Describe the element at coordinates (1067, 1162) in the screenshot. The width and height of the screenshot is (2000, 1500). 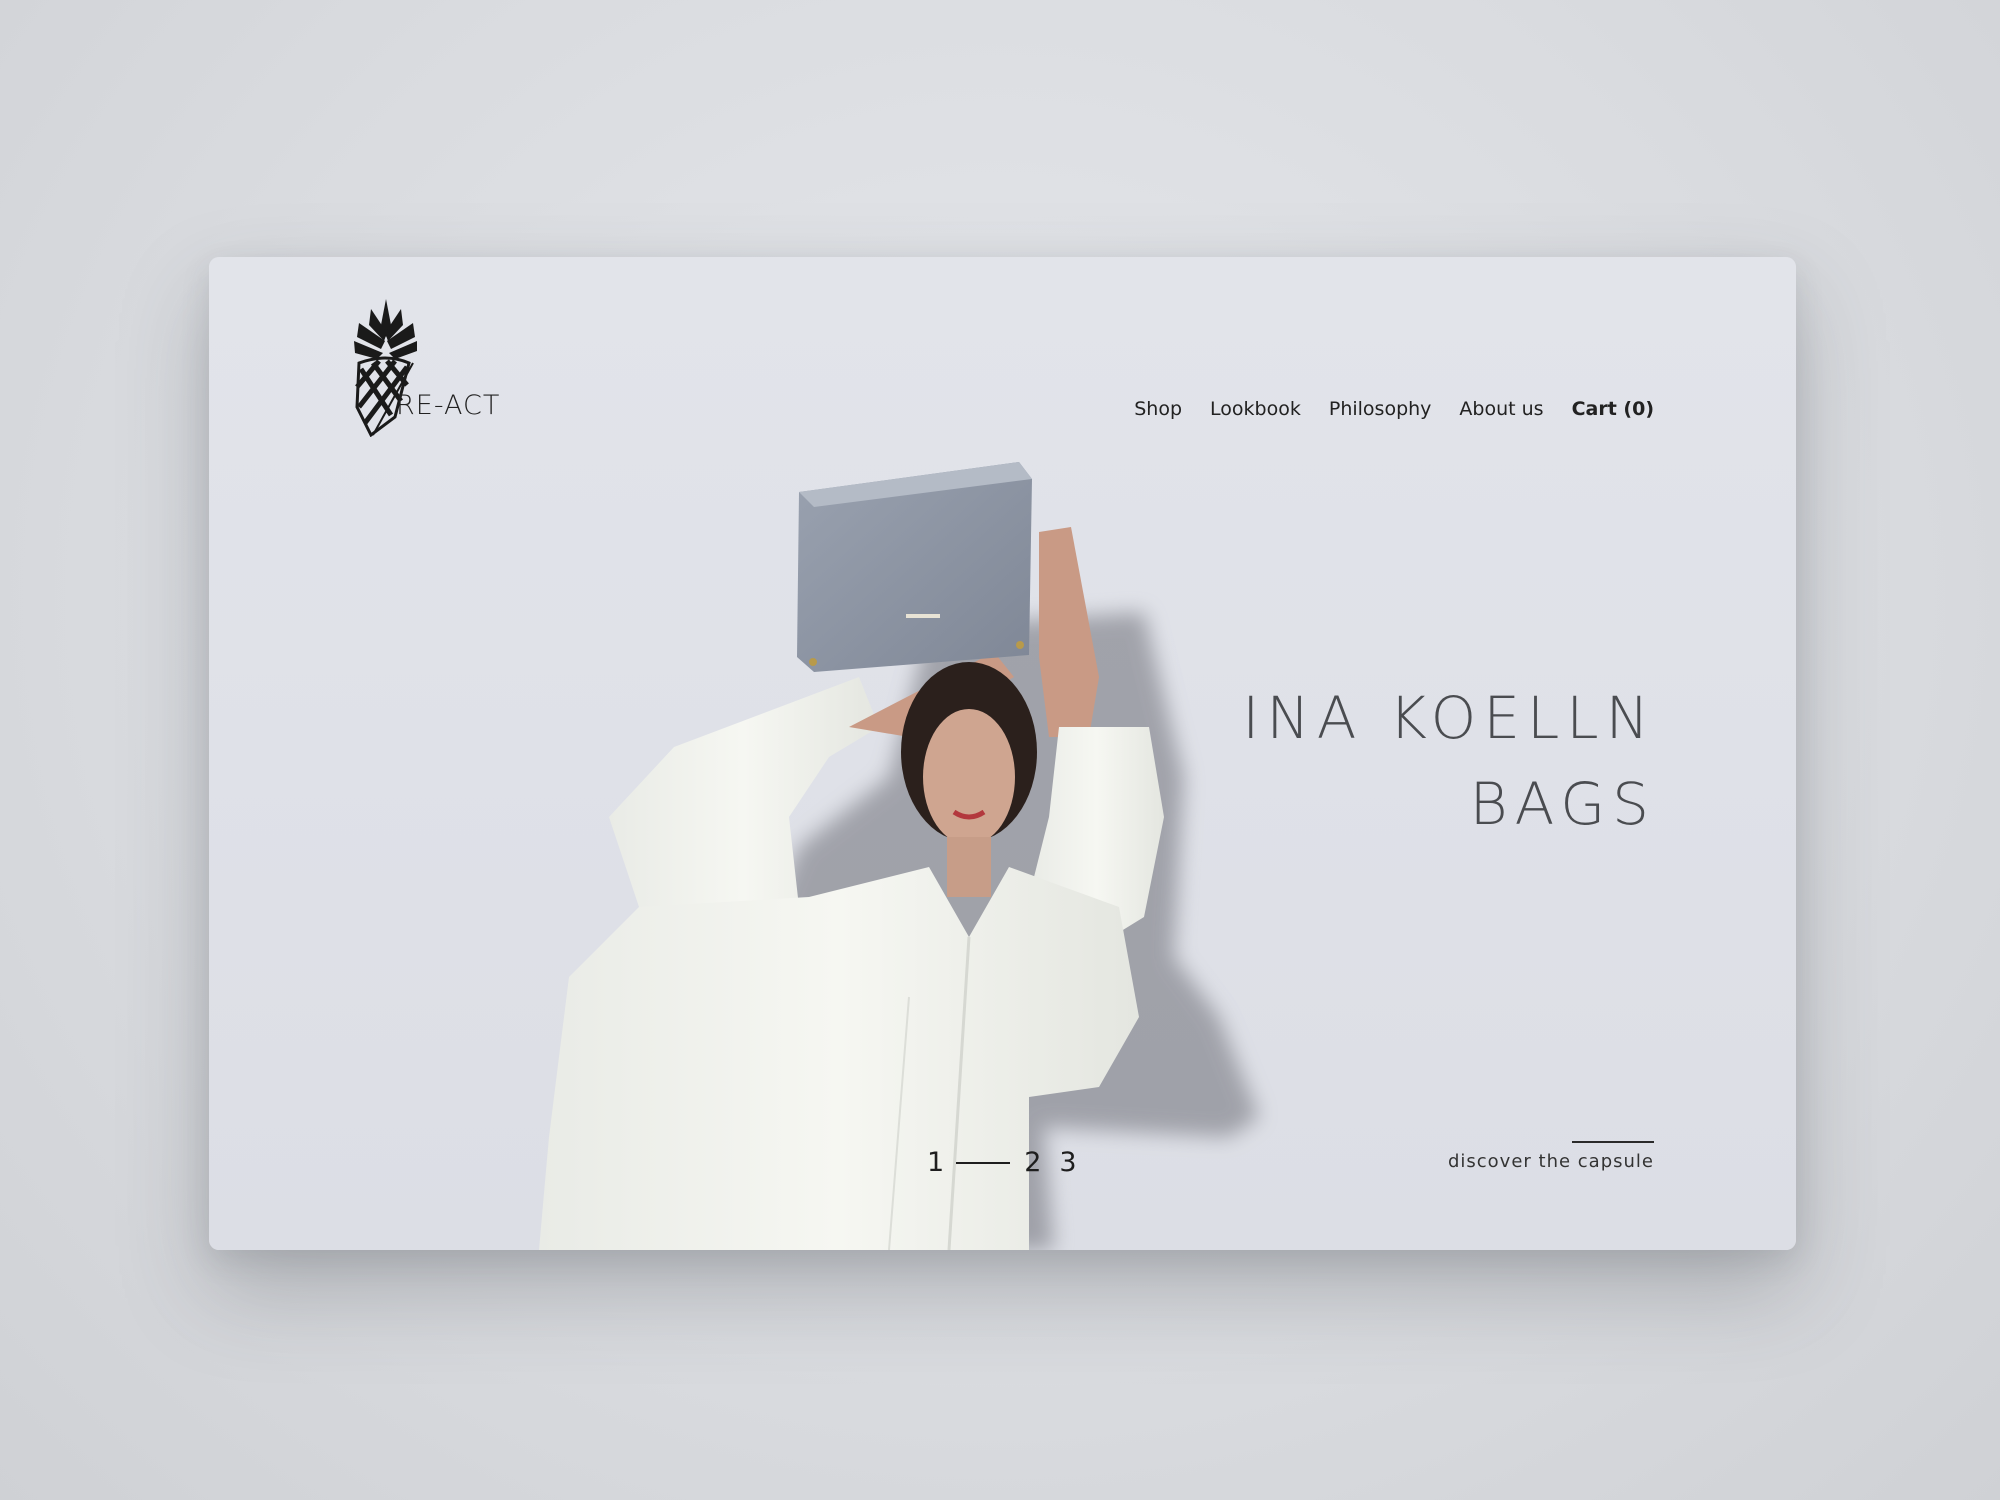
I see `pager-item-3: 3` at that location.